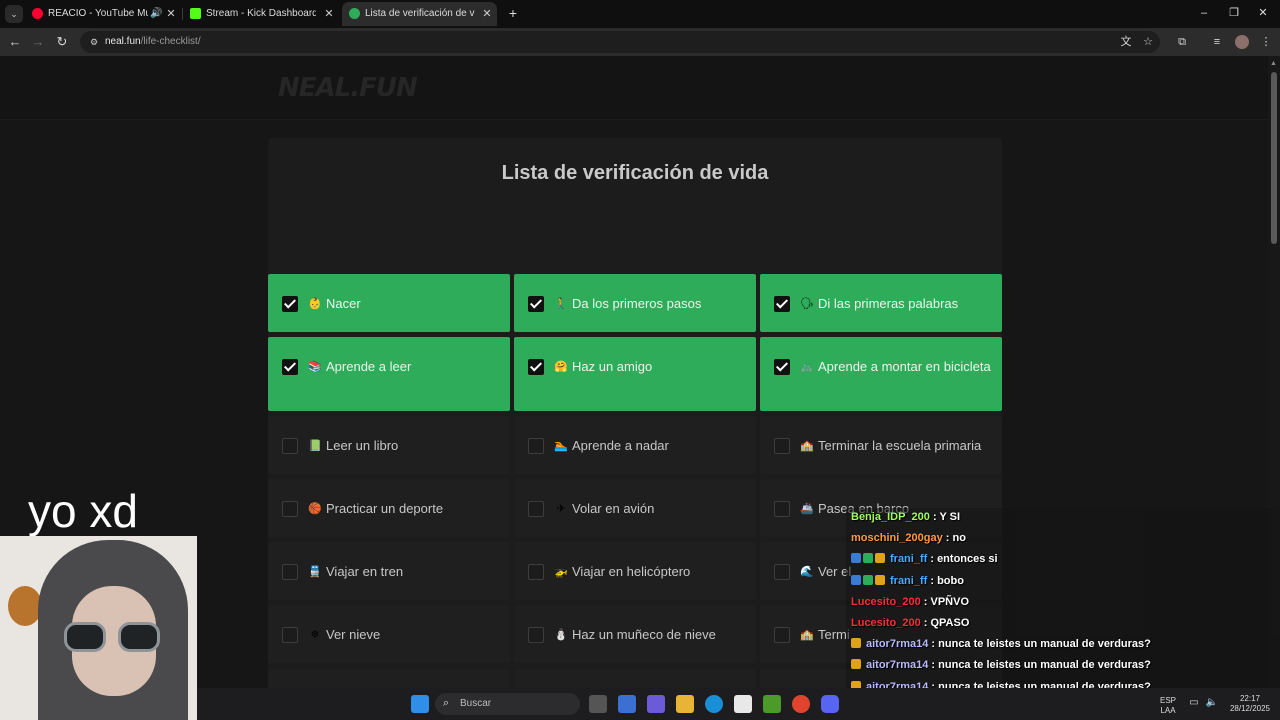  I want to click on translate-icon: 文, so click(1126, 42).